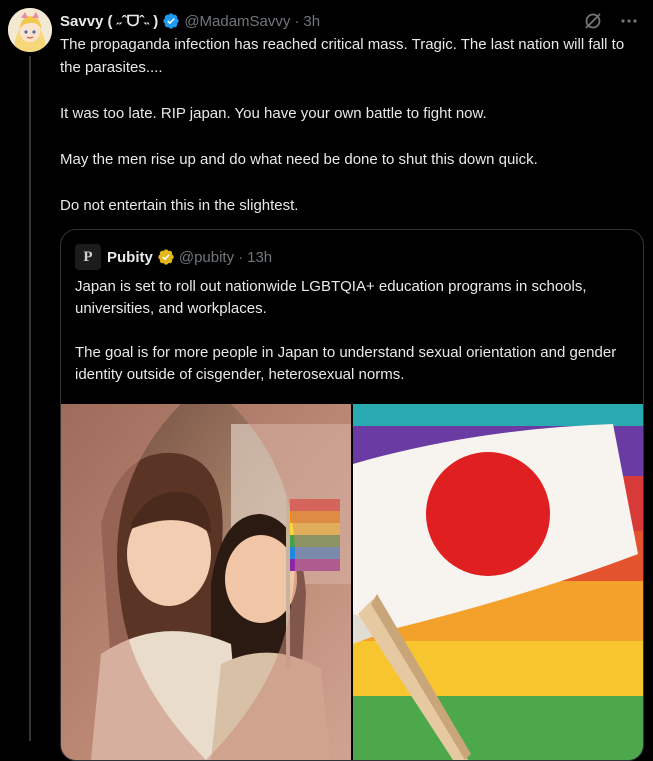  Describe the element at coordinates (629, 21) in the screenshot. I see `more-options-icon` at that location.